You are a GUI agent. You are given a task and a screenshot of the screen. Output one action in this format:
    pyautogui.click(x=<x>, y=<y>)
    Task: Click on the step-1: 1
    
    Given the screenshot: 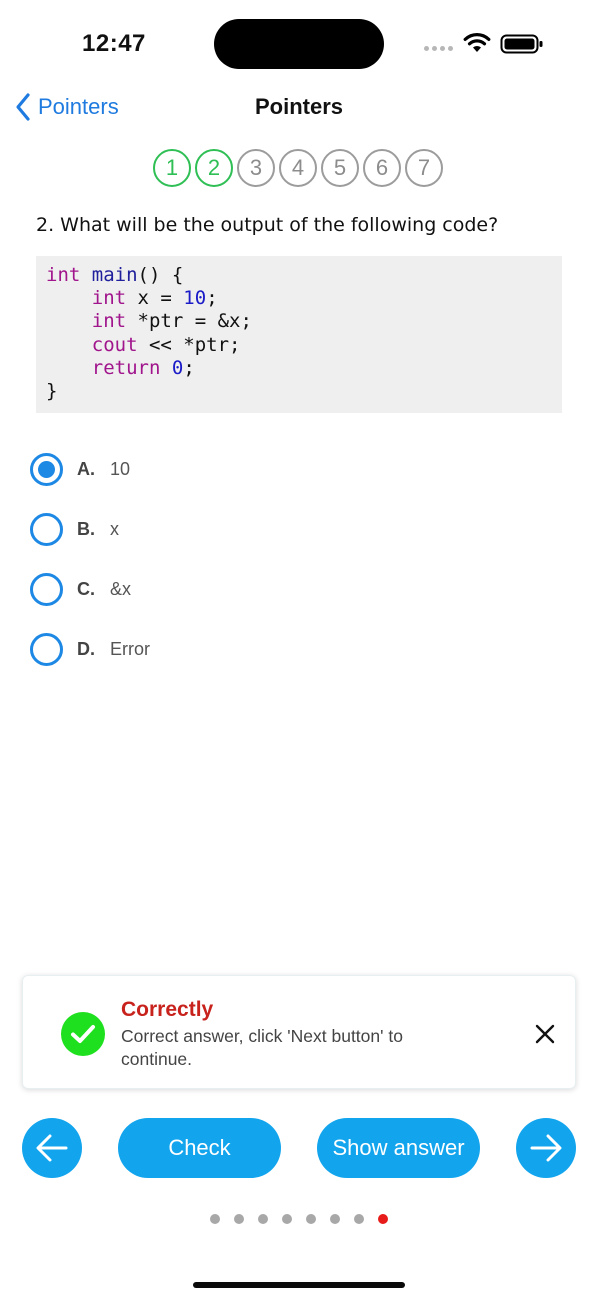 What is the action you would take?
    pyautogui.click(x=172, y=168)
    